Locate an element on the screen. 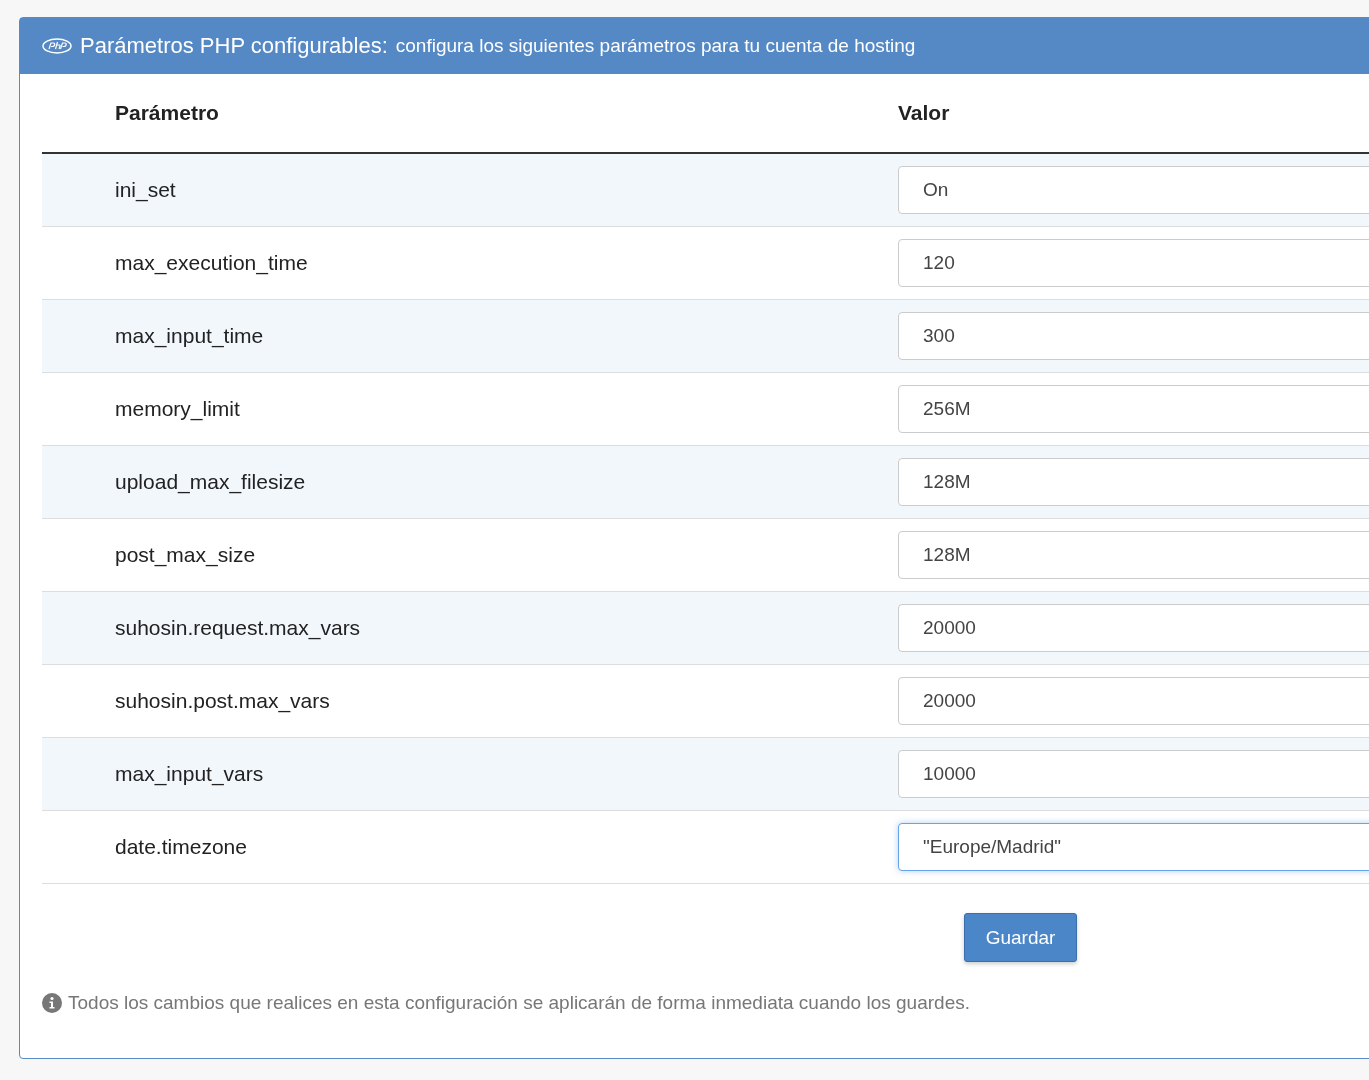 The width and height of the screenshot is (1369, 1080). value-field: 256M is located at coordinates (1133, 409).